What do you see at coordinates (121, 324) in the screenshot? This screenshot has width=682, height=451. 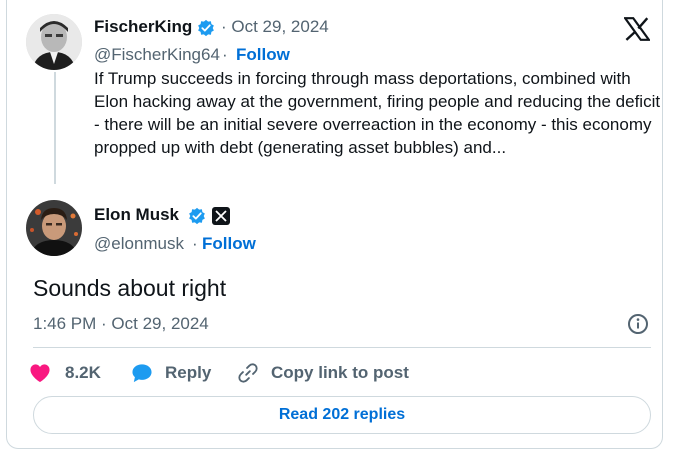 I see `tweet-timestamp: 1:46 PM · Oct 29, 2024` at bounding box center [121, 324].